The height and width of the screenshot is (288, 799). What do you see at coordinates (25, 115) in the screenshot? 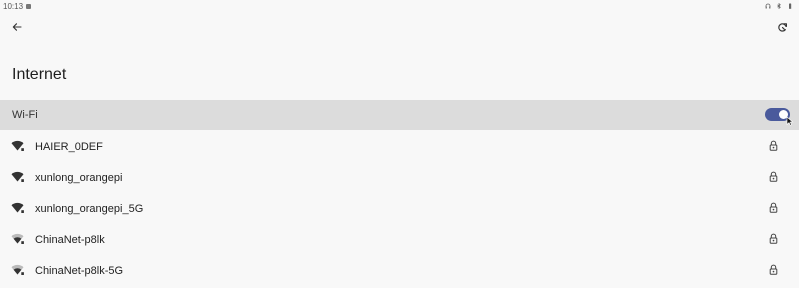
I see `wifi-label: Wi-Fi` at bounding box center [25, 115].